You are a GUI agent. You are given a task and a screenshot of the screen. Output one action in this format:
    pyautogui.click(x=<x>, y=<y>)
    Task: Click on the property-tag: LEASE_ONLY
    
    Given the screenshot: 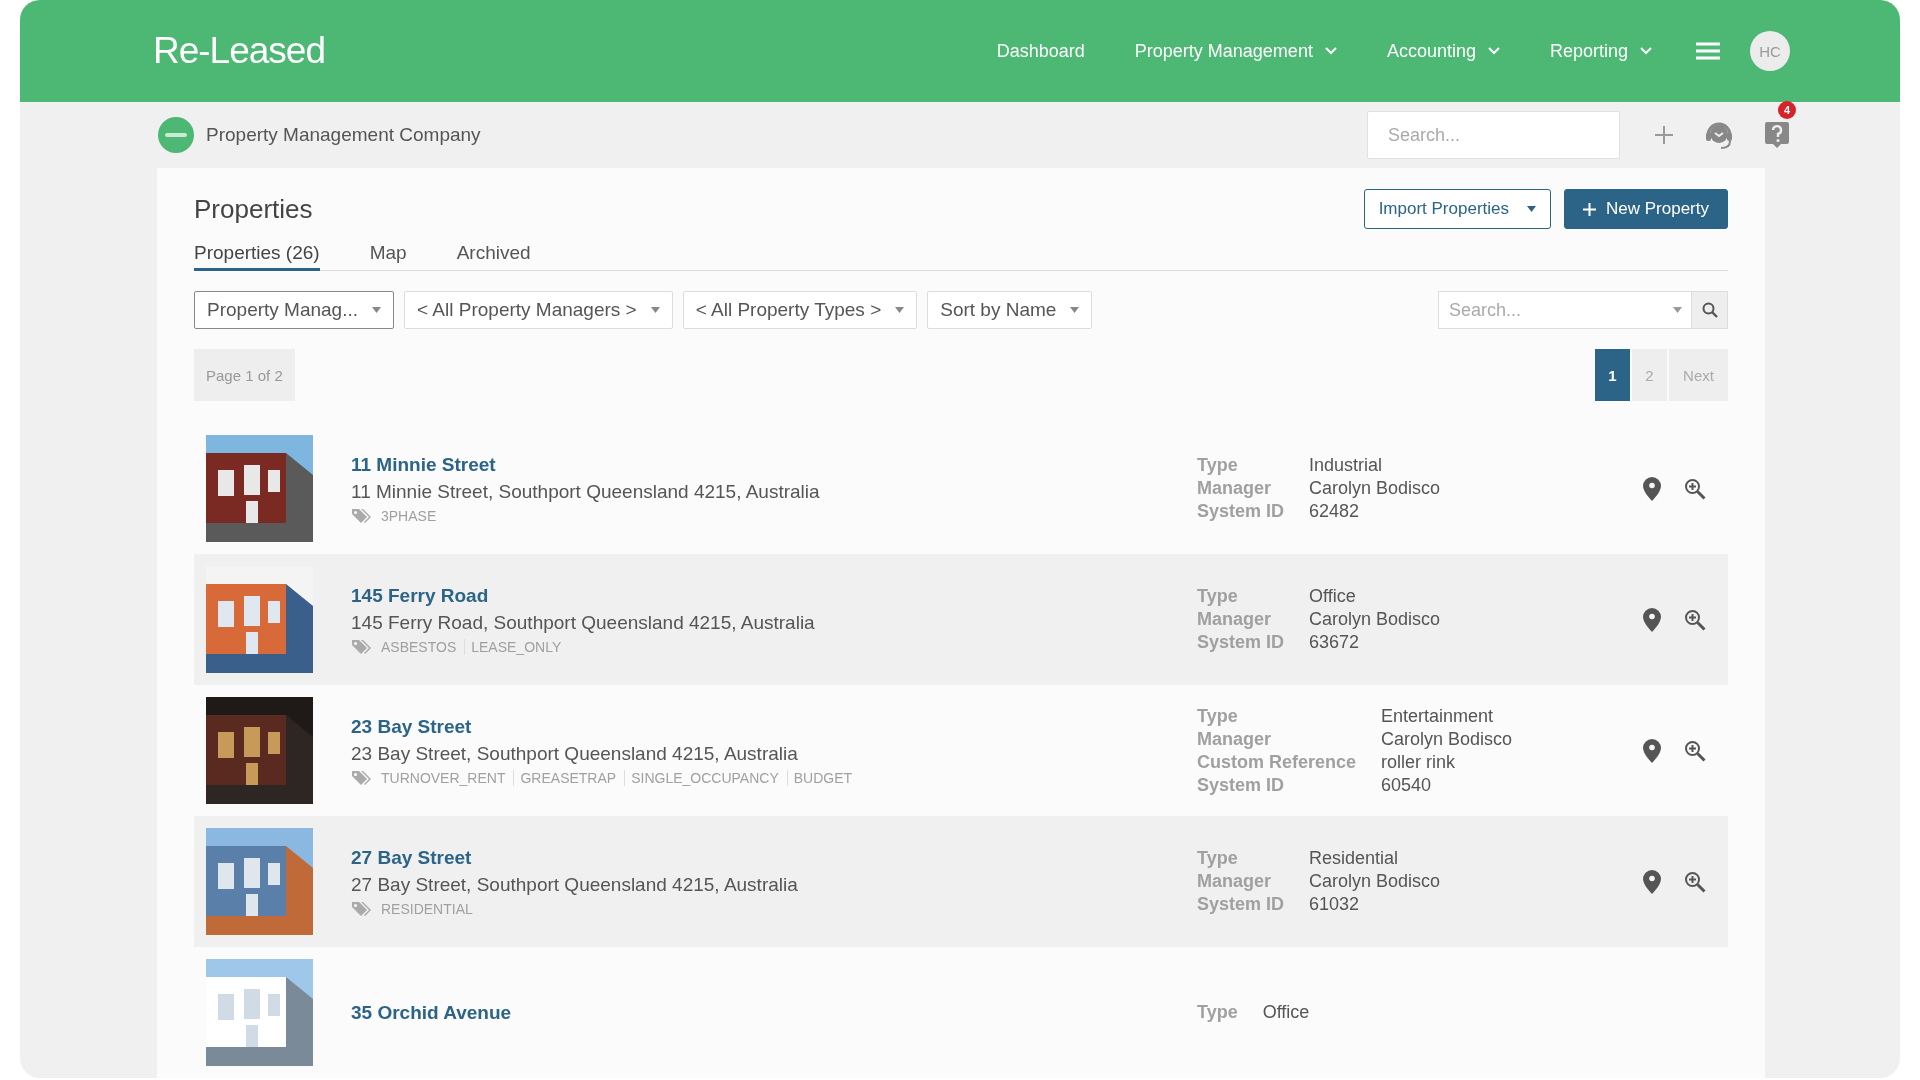 What is the action you would take?
    pyautogui.click(x=513, y=646)
    